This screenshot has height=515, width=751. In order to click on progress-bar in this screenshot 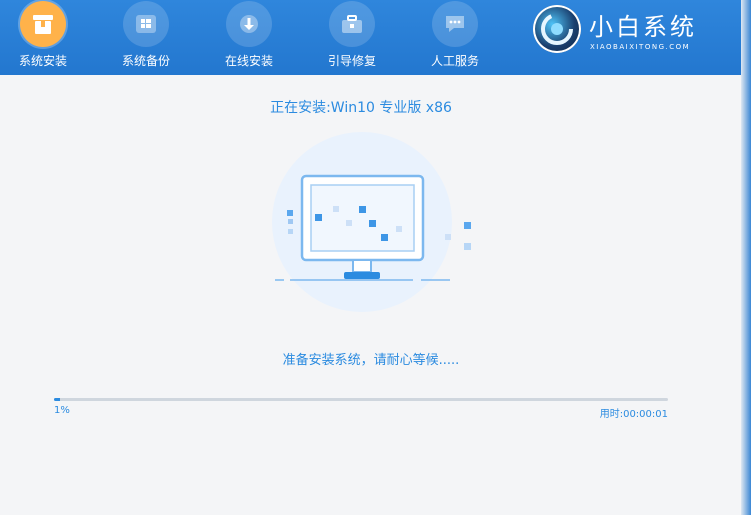, I will do `click(361, 399)`.